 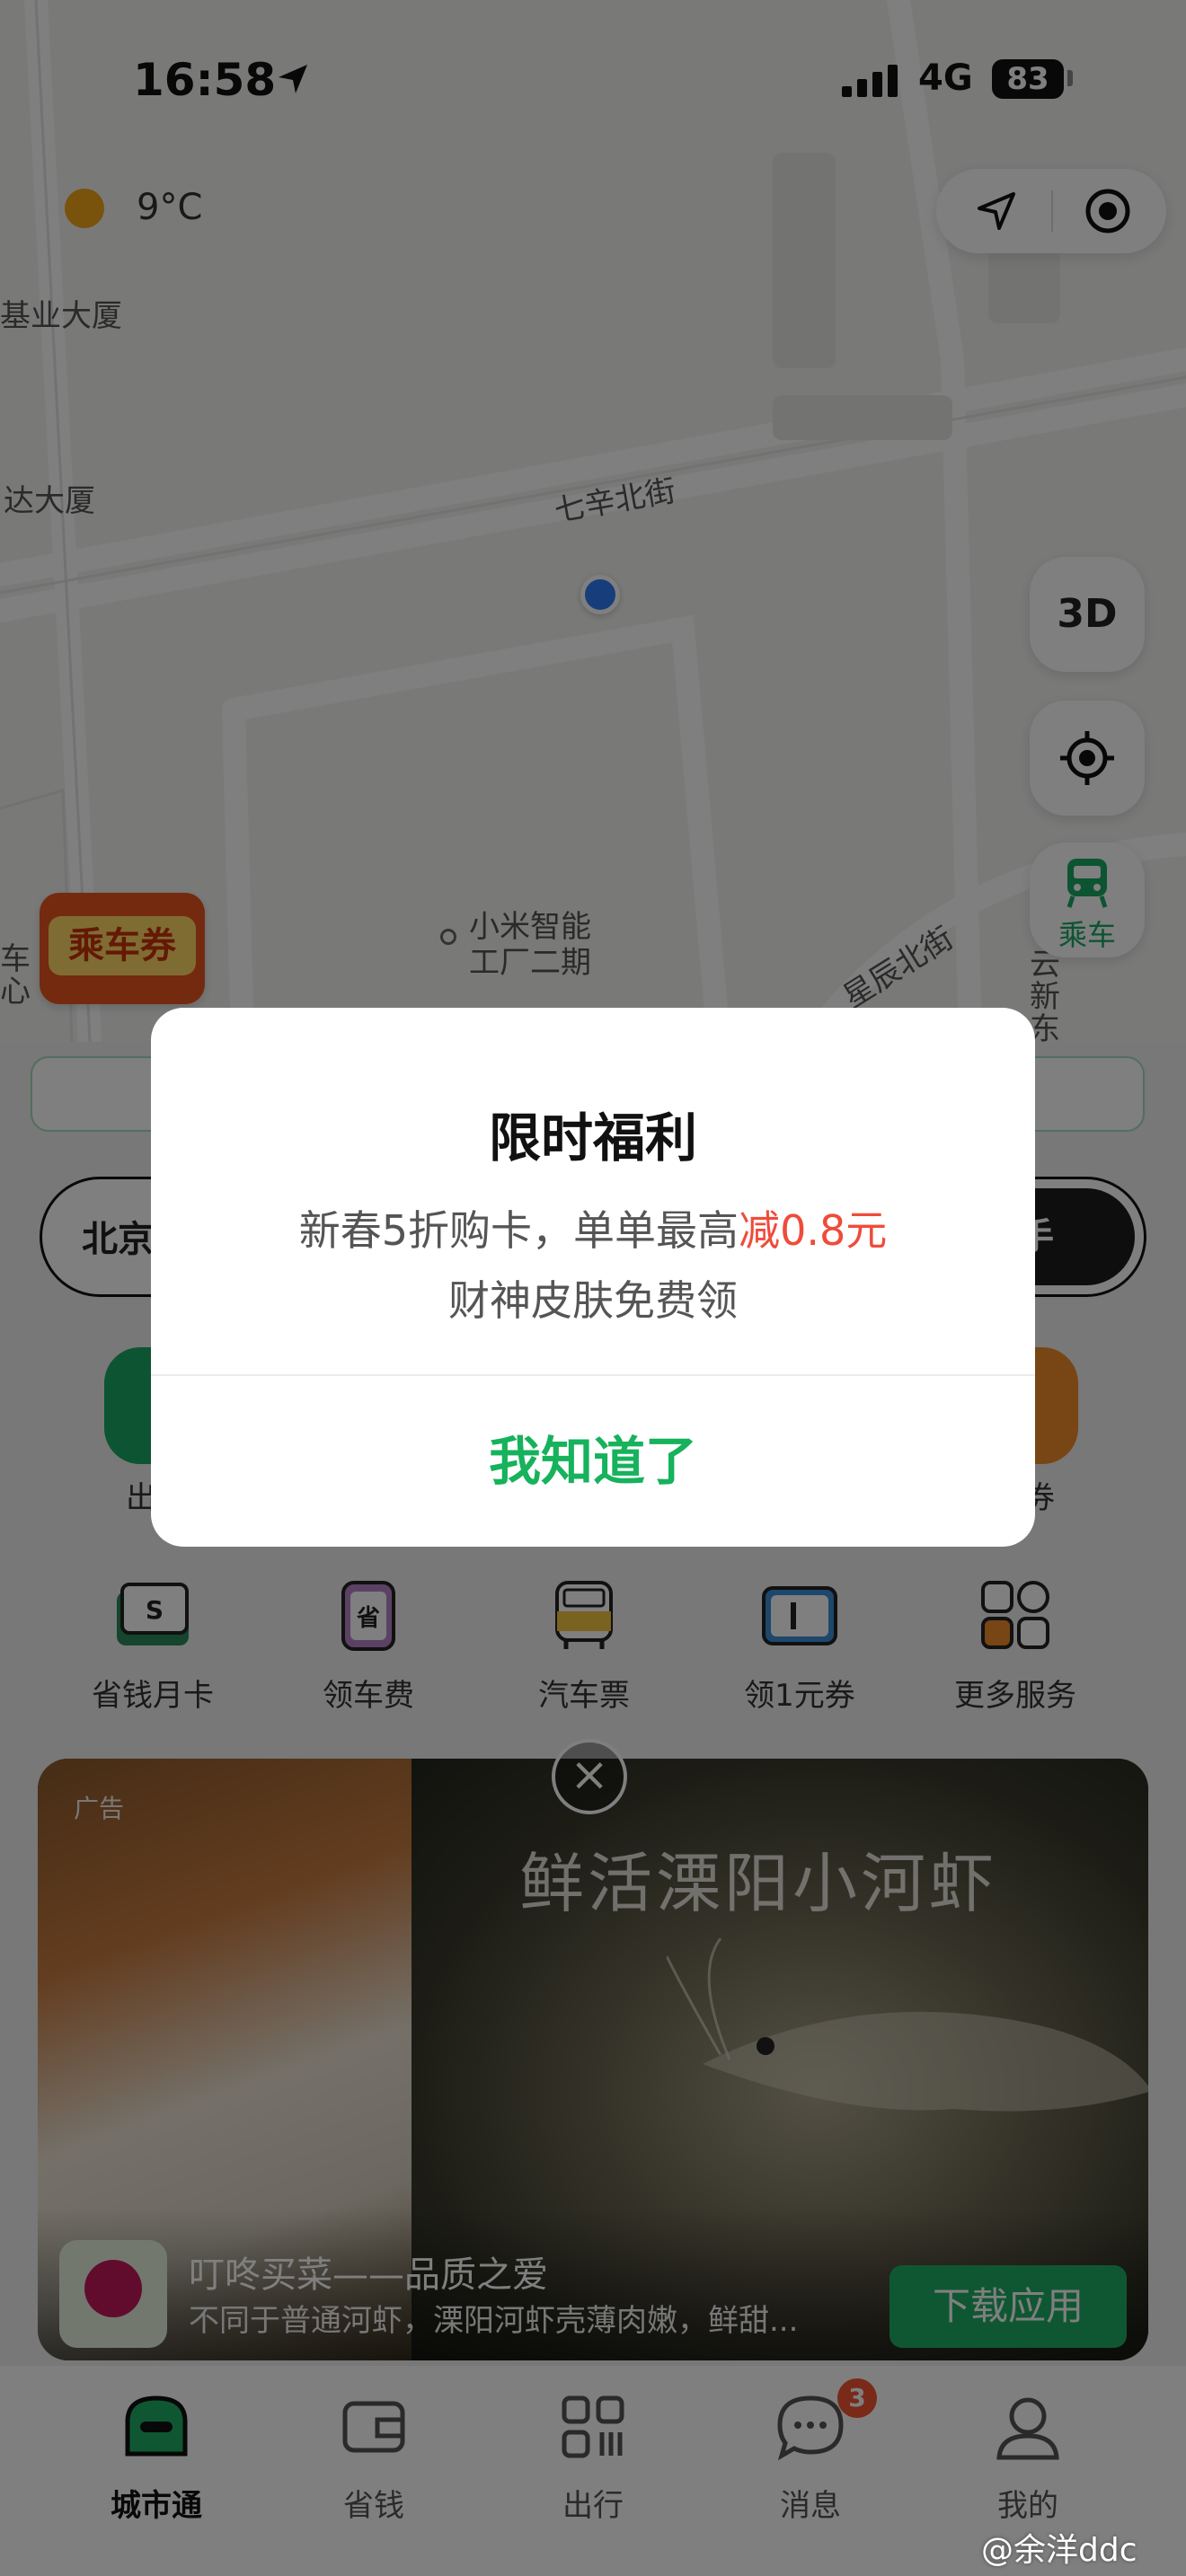 What do you see at coordinates (593, 1461) in the screenshot?
I see `dialog-confirm-button: 我知道了` at bounding box center [593, 1461].